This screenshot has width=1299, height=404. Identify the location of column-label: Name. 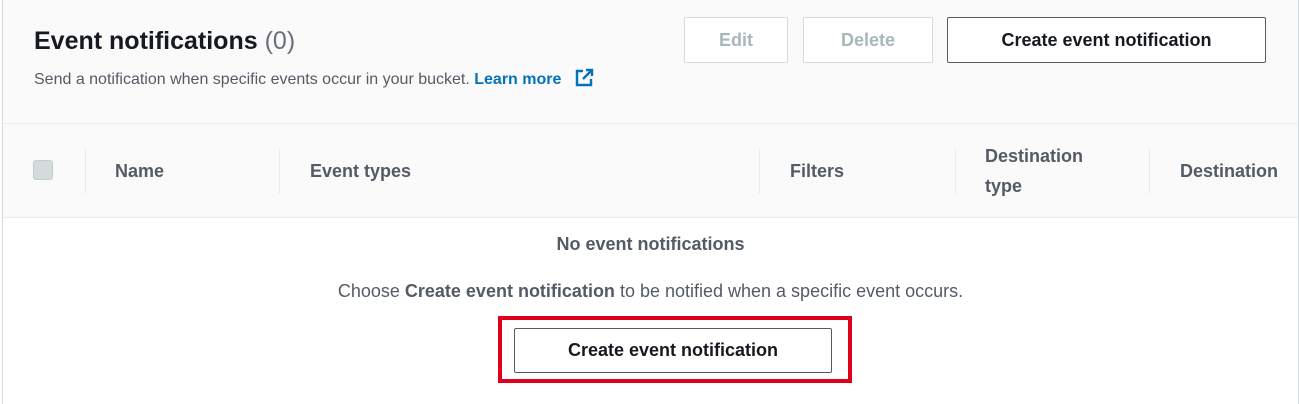
(140, 170).